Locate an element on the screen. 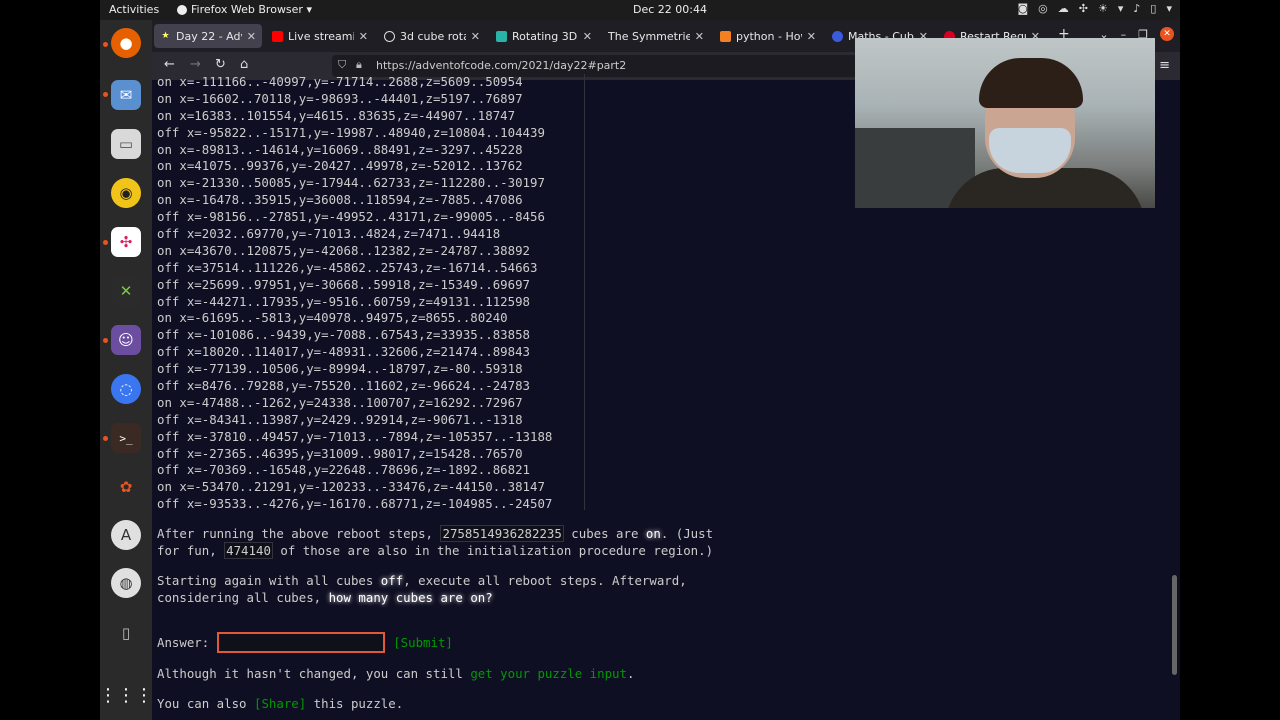 The height and width of the screenshot is (720, 1280). lock-icon: 🔒︎ is located at coordinates (359, 65).